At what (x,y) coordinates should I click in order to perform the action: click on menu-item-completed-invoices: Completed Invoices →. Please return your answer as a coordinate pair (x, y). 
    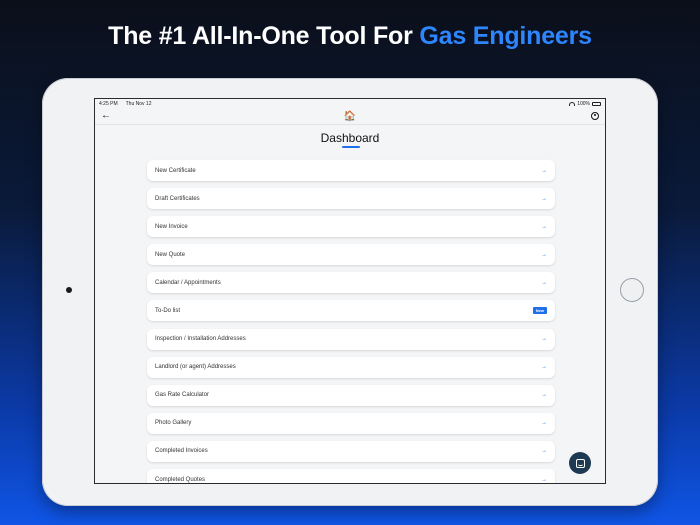
    Looking at the image, I should click on (351, 451).